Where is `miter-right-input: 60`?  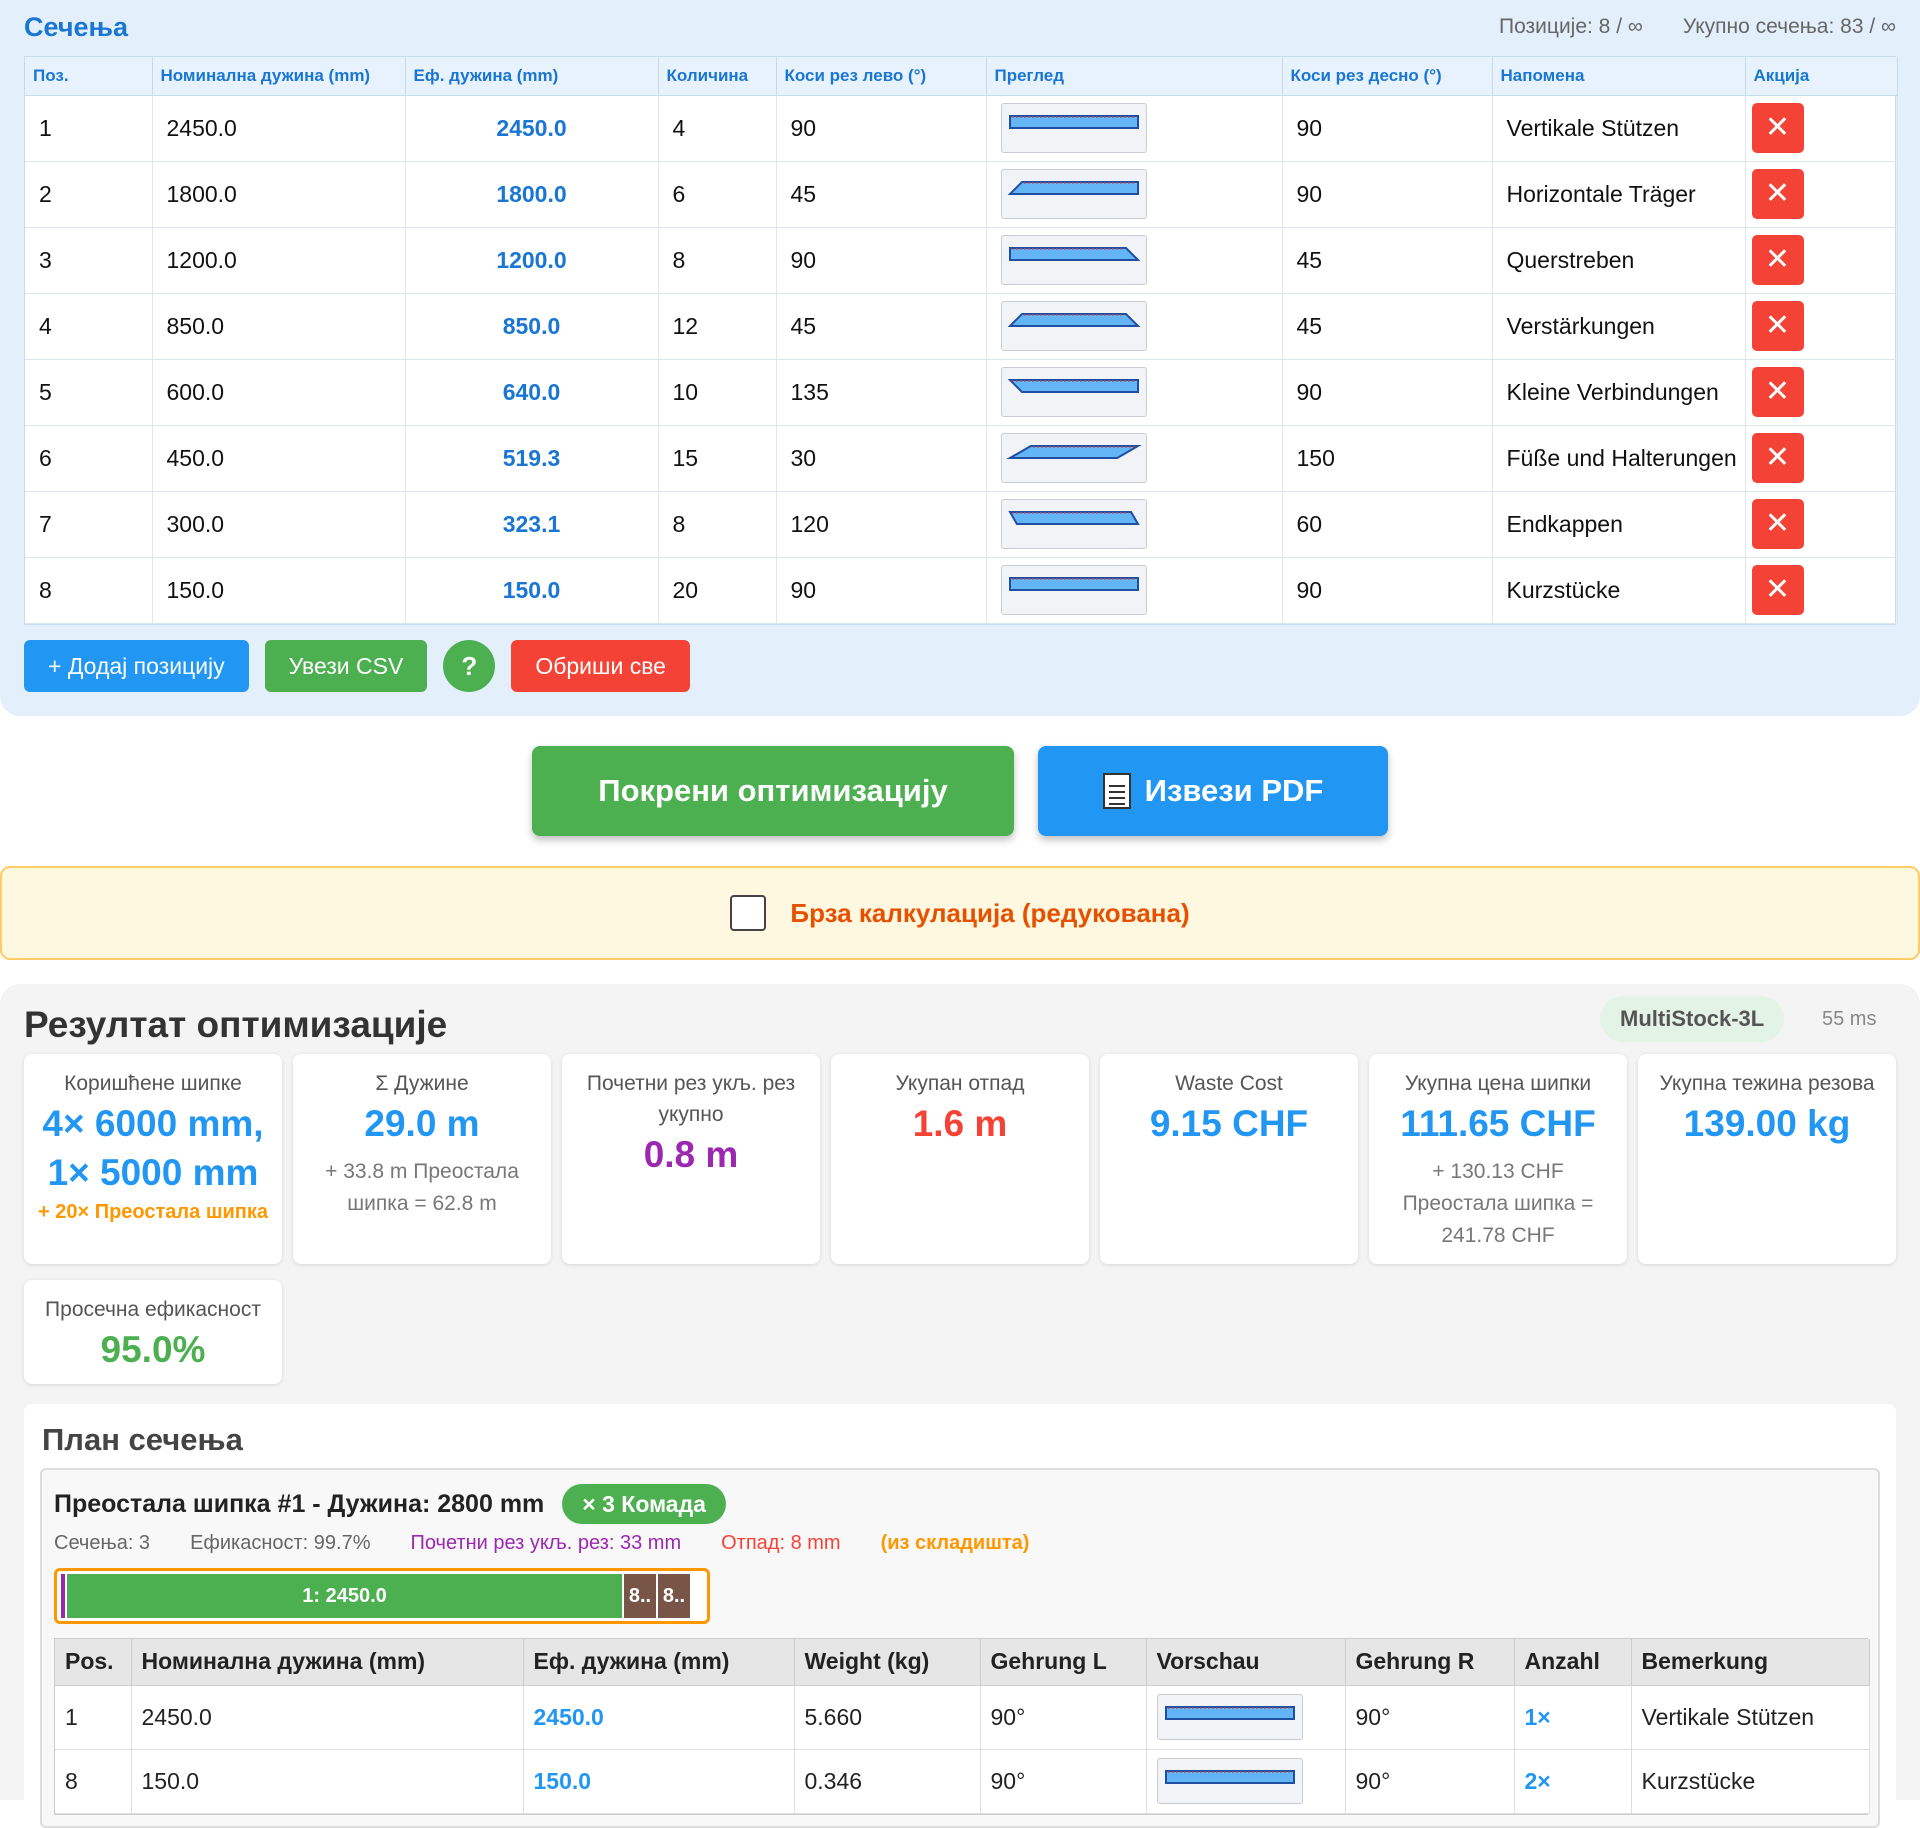 miter-right-input: 60 is located at coordinates (1387, 524).